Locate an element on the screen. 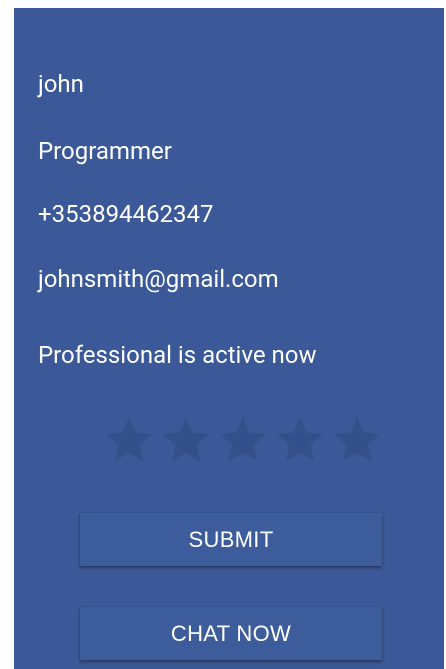  profile-role: Programmer is located at coordinates (105, 151).